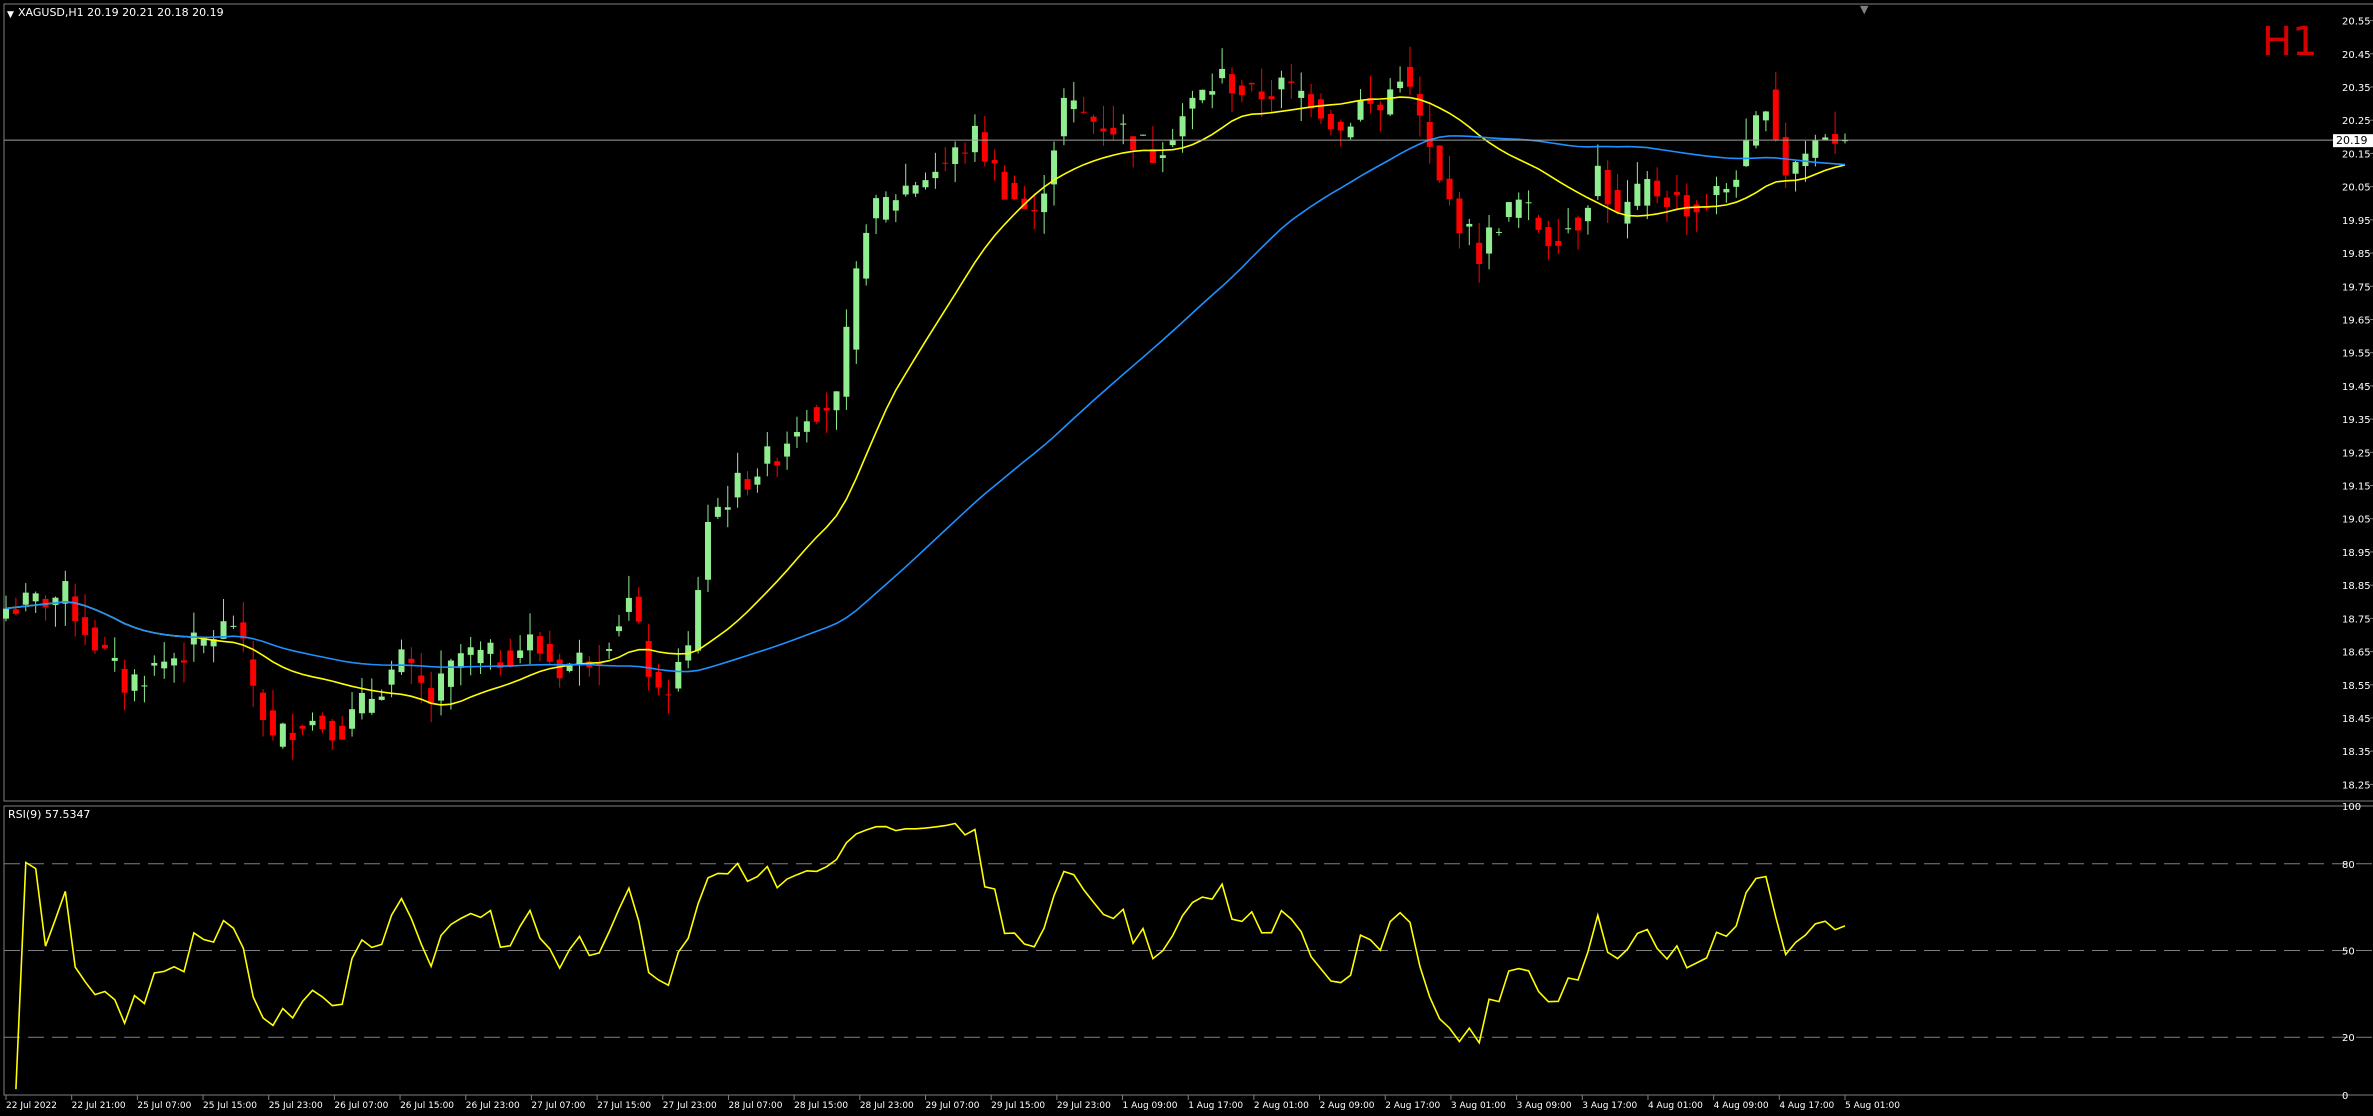  I want to click on chart-header-triangle: ▼, so click(10, 15).